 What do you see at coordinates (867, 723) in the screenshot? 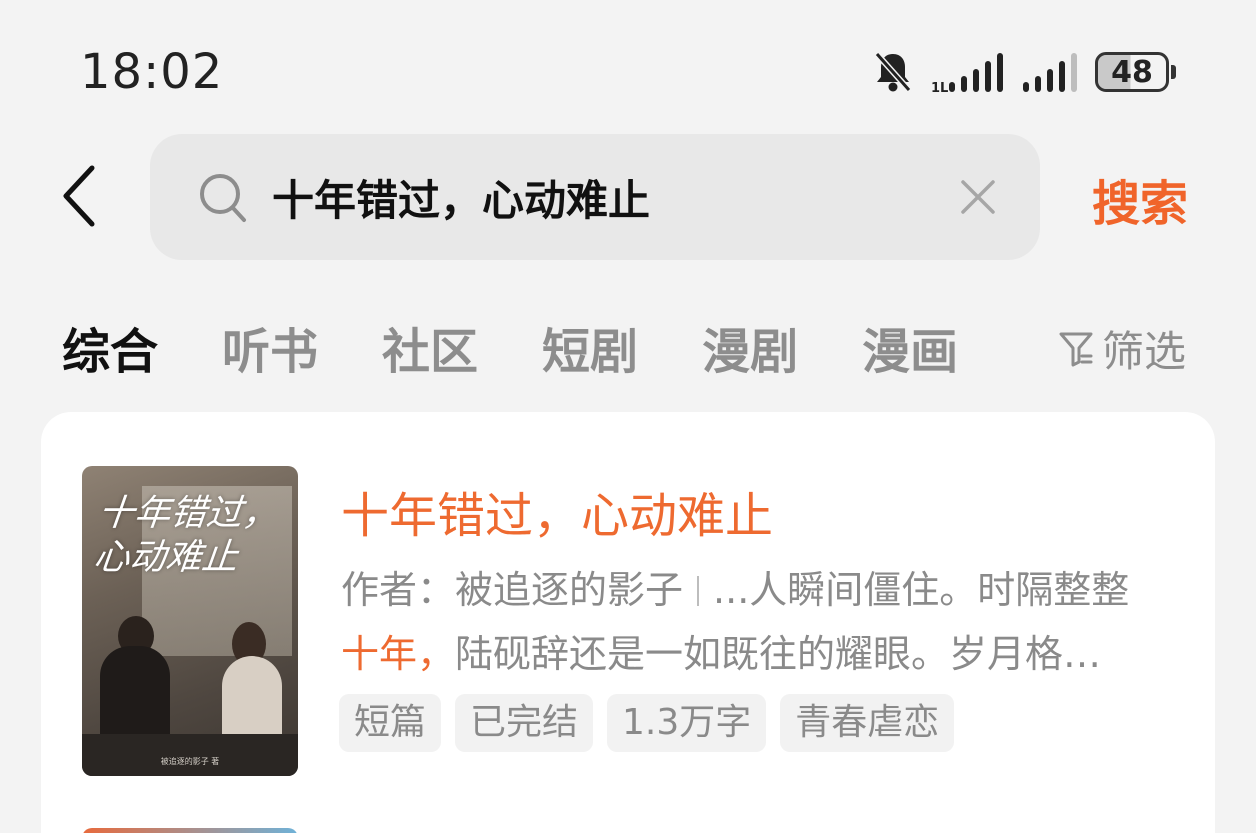
I see `tag-genre: 青春虐恋` at bounding box center [867, 723].